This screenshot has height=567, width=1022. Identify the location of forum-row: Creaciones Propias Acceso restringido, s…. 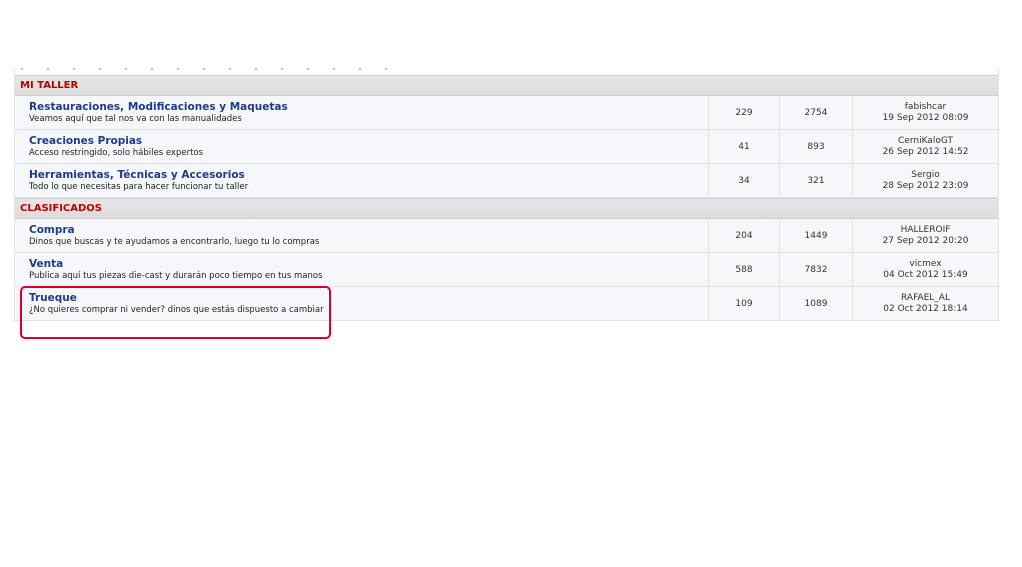
(506, 147).